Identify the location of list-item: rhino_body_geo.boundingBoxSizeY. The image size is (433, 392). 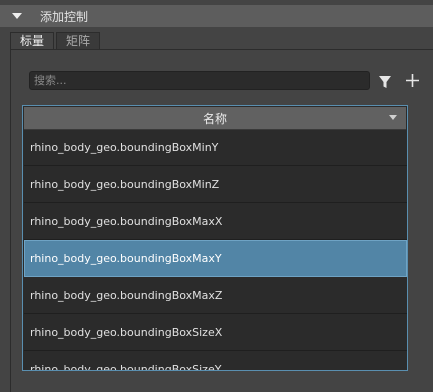
(215, 360).